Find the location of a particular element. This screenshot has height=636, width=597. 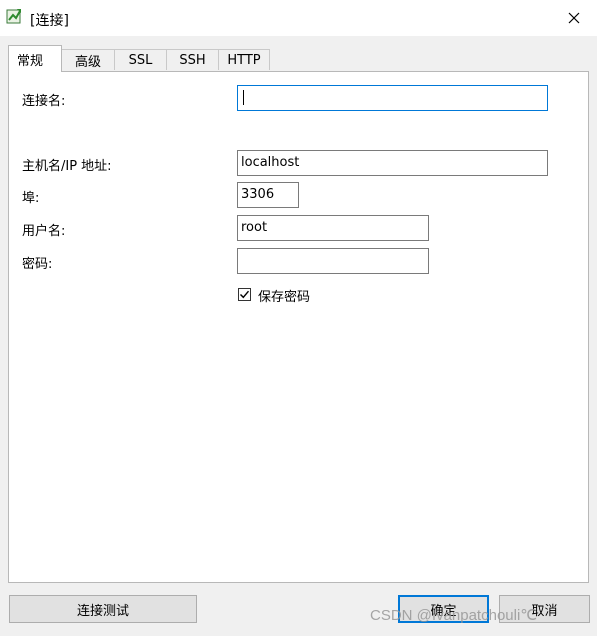

watermark-text: CSDN @Ivanpatchouli℃ is located at coordinates (454, 615).